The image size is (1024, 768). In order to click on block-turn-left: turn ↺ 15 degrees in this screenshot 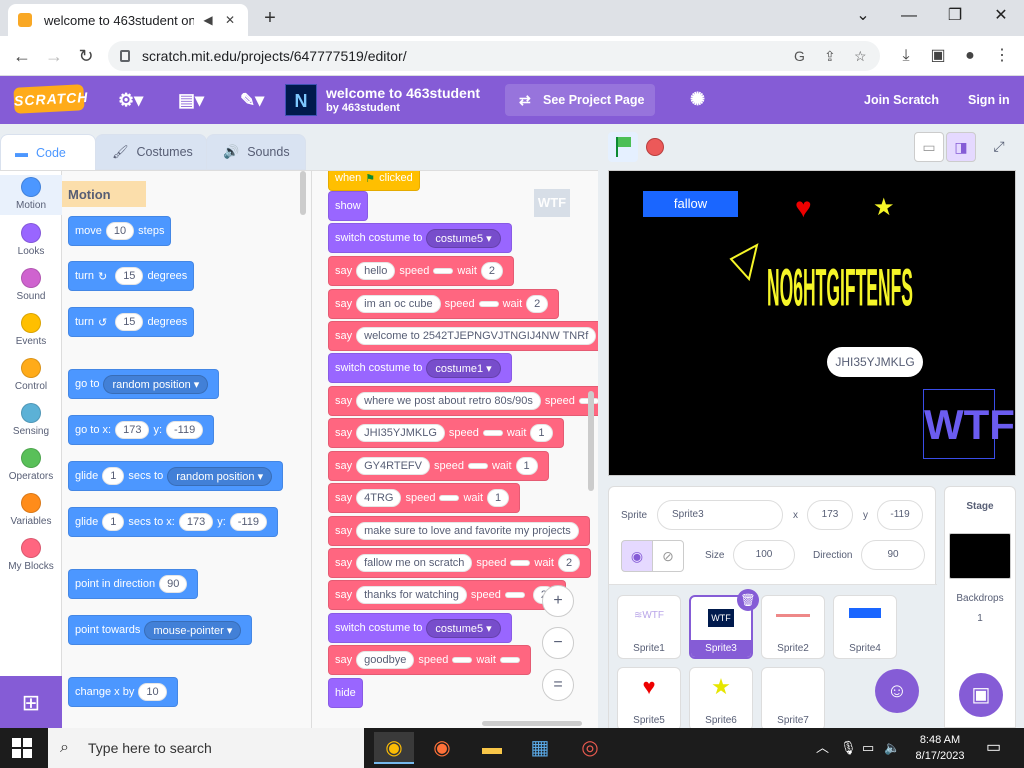, I will do `click(131, 322)`.